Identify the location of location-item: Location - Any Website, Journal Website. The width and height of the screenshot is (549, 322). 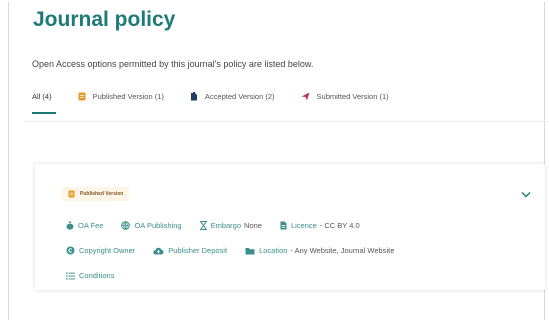
(319, 250).